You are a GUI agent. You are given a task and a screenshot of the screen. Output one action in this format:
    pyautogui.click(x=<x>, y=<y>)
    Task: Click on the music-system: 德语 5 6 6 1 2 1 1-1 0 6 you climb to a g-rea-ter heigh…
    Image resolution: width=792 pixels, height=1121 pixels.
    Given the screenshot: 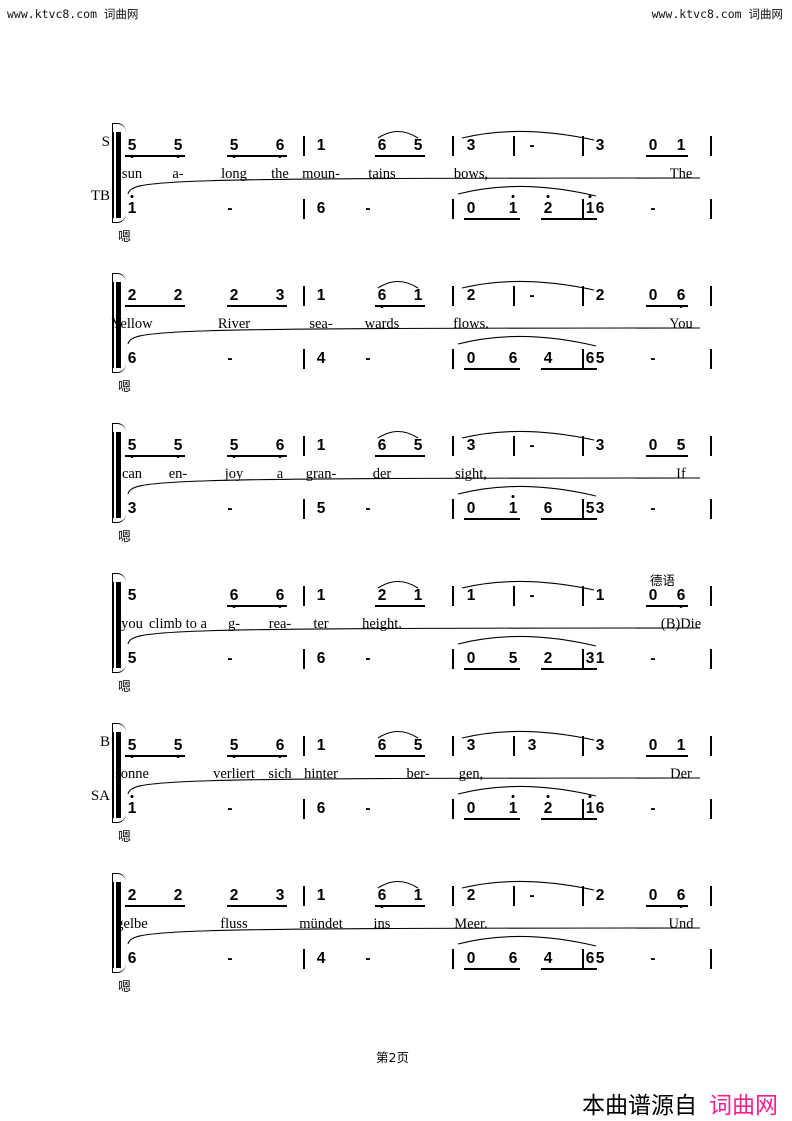 What is the action you would take?
    pyautogui.click(x=396, y=650)
    